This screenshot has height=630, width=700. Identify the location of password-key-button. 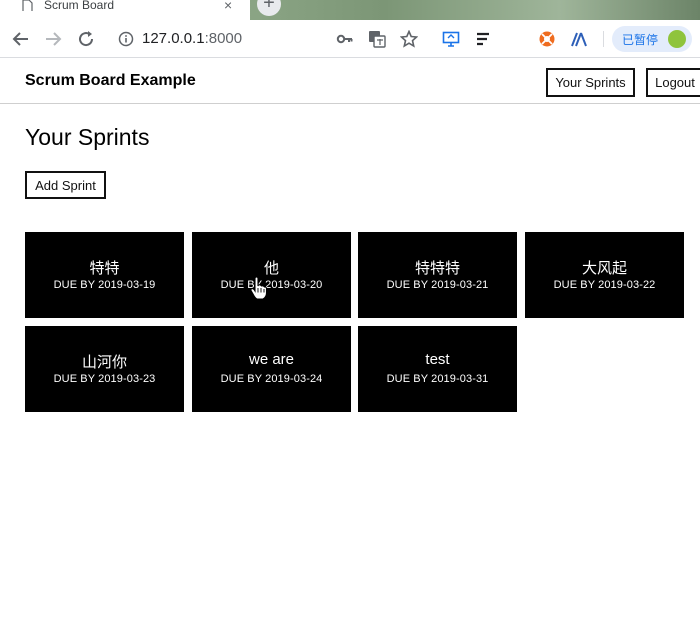
(345, 39).